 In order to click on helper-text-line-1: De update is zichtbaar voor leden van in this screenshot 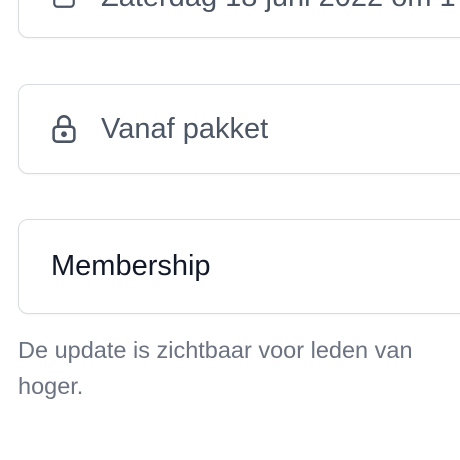, I will do `click(215, 350)`.